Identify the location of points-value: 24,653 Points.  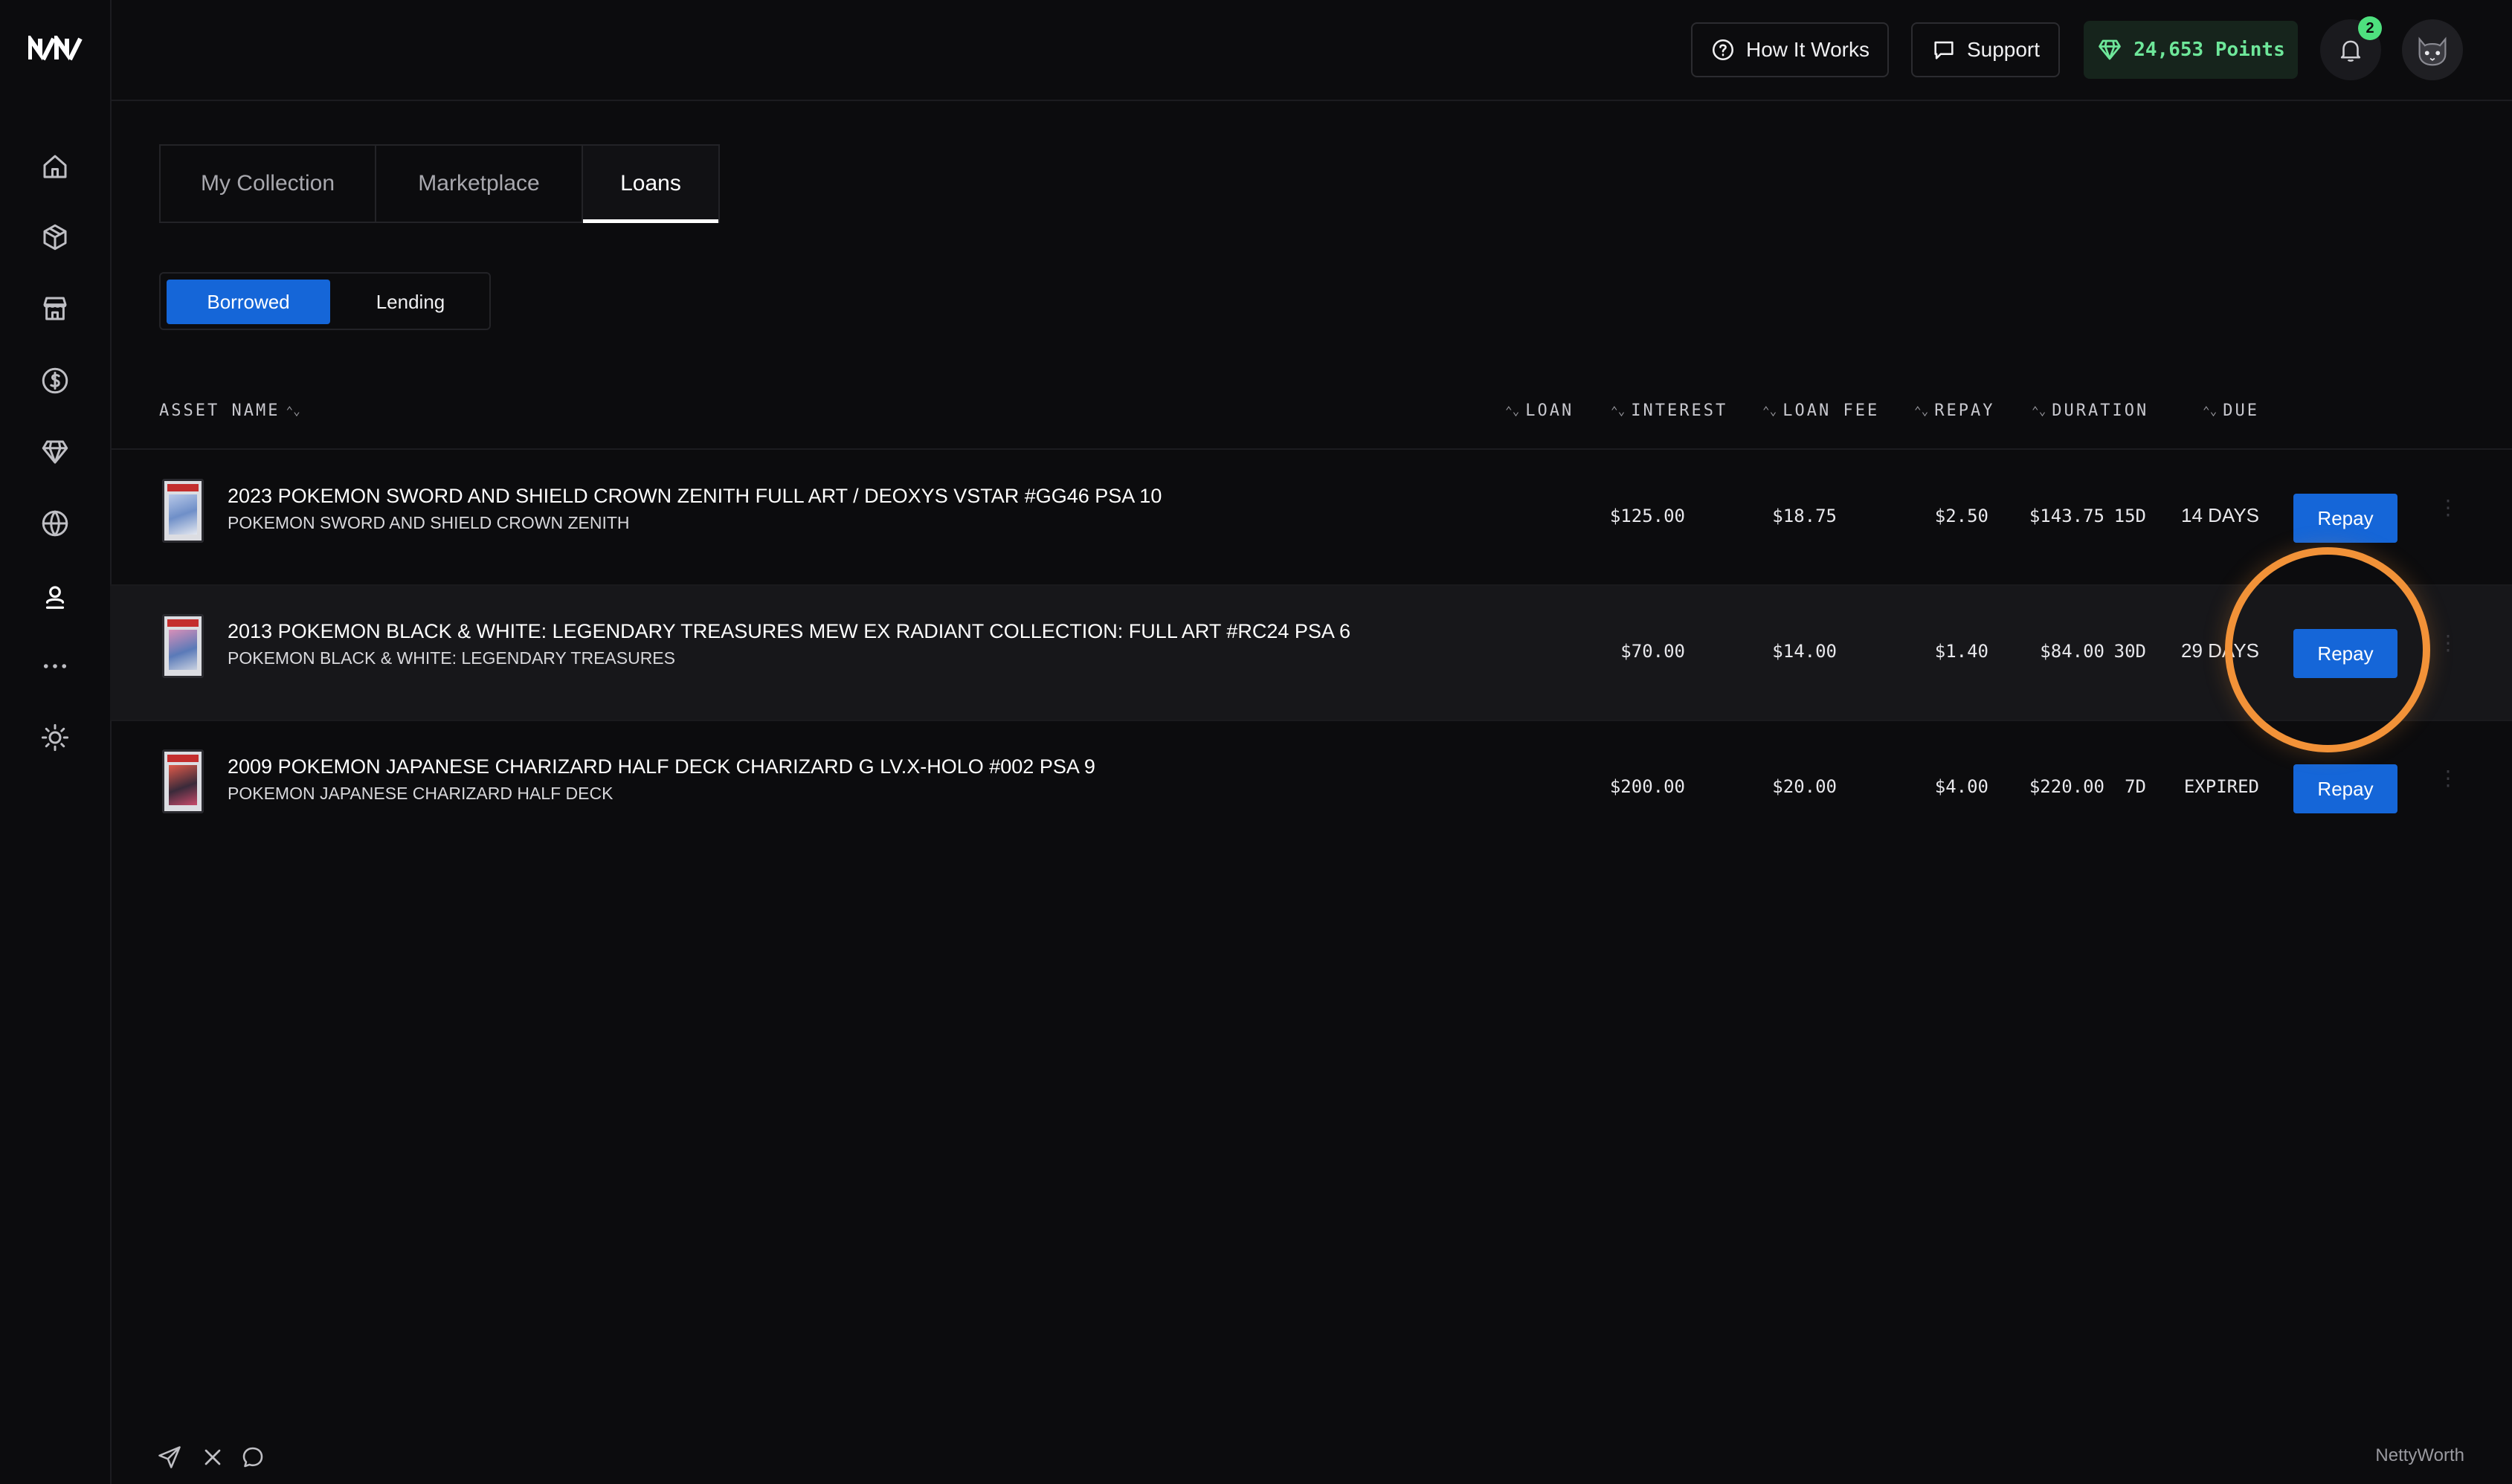
(2209, 50).